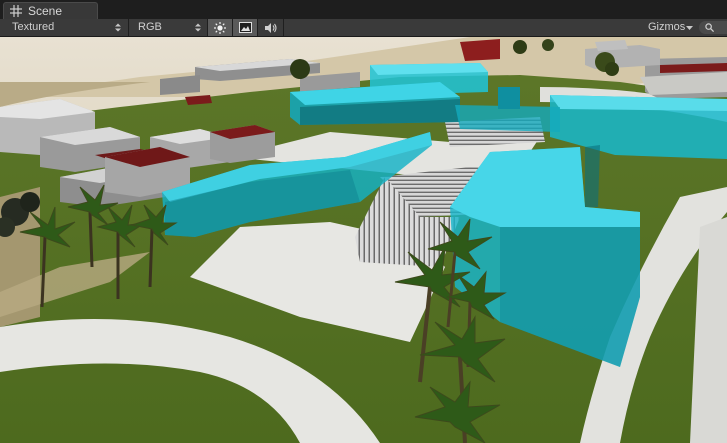 The height and width of the screenshot is (443, 727). I want to click on grid-icon, so click(16, 11).